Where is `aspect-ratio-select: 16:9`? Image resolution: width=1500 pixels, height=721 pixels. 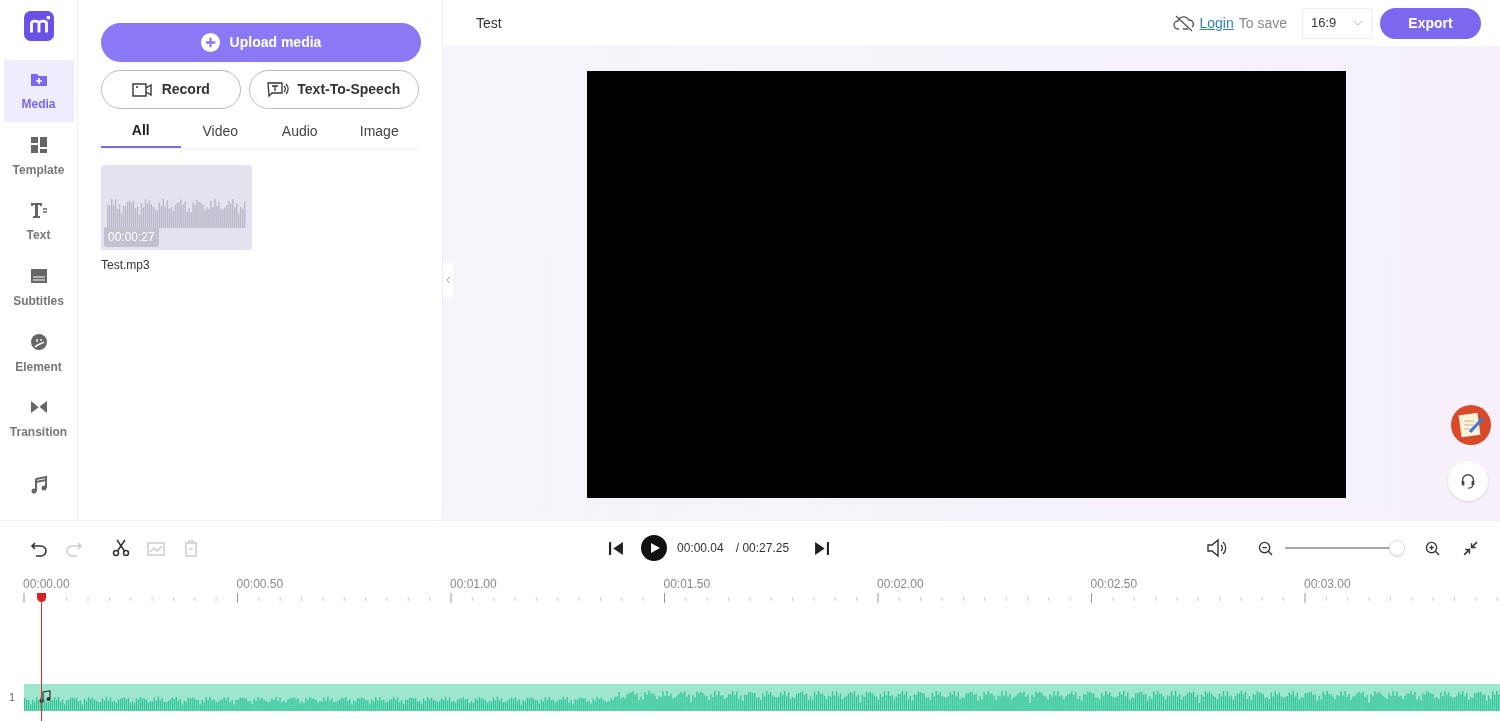 aspect-ratio-select: 16:9 is located at coordinates (1337, 23).